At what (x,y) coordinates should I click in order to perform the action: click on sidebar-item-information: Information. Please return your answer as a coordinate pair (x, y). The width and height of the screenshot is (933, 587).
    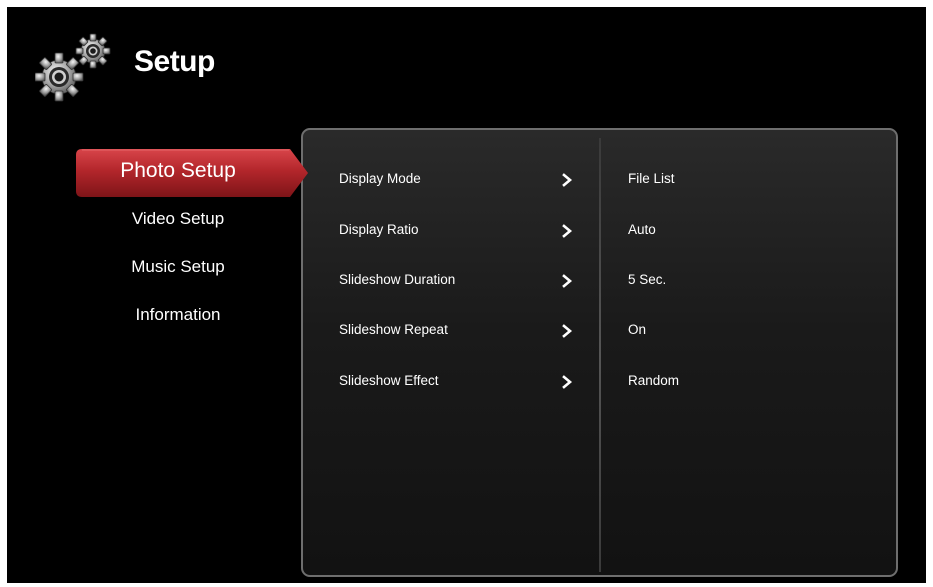
    Looking at the image, I should click on (178, 315).